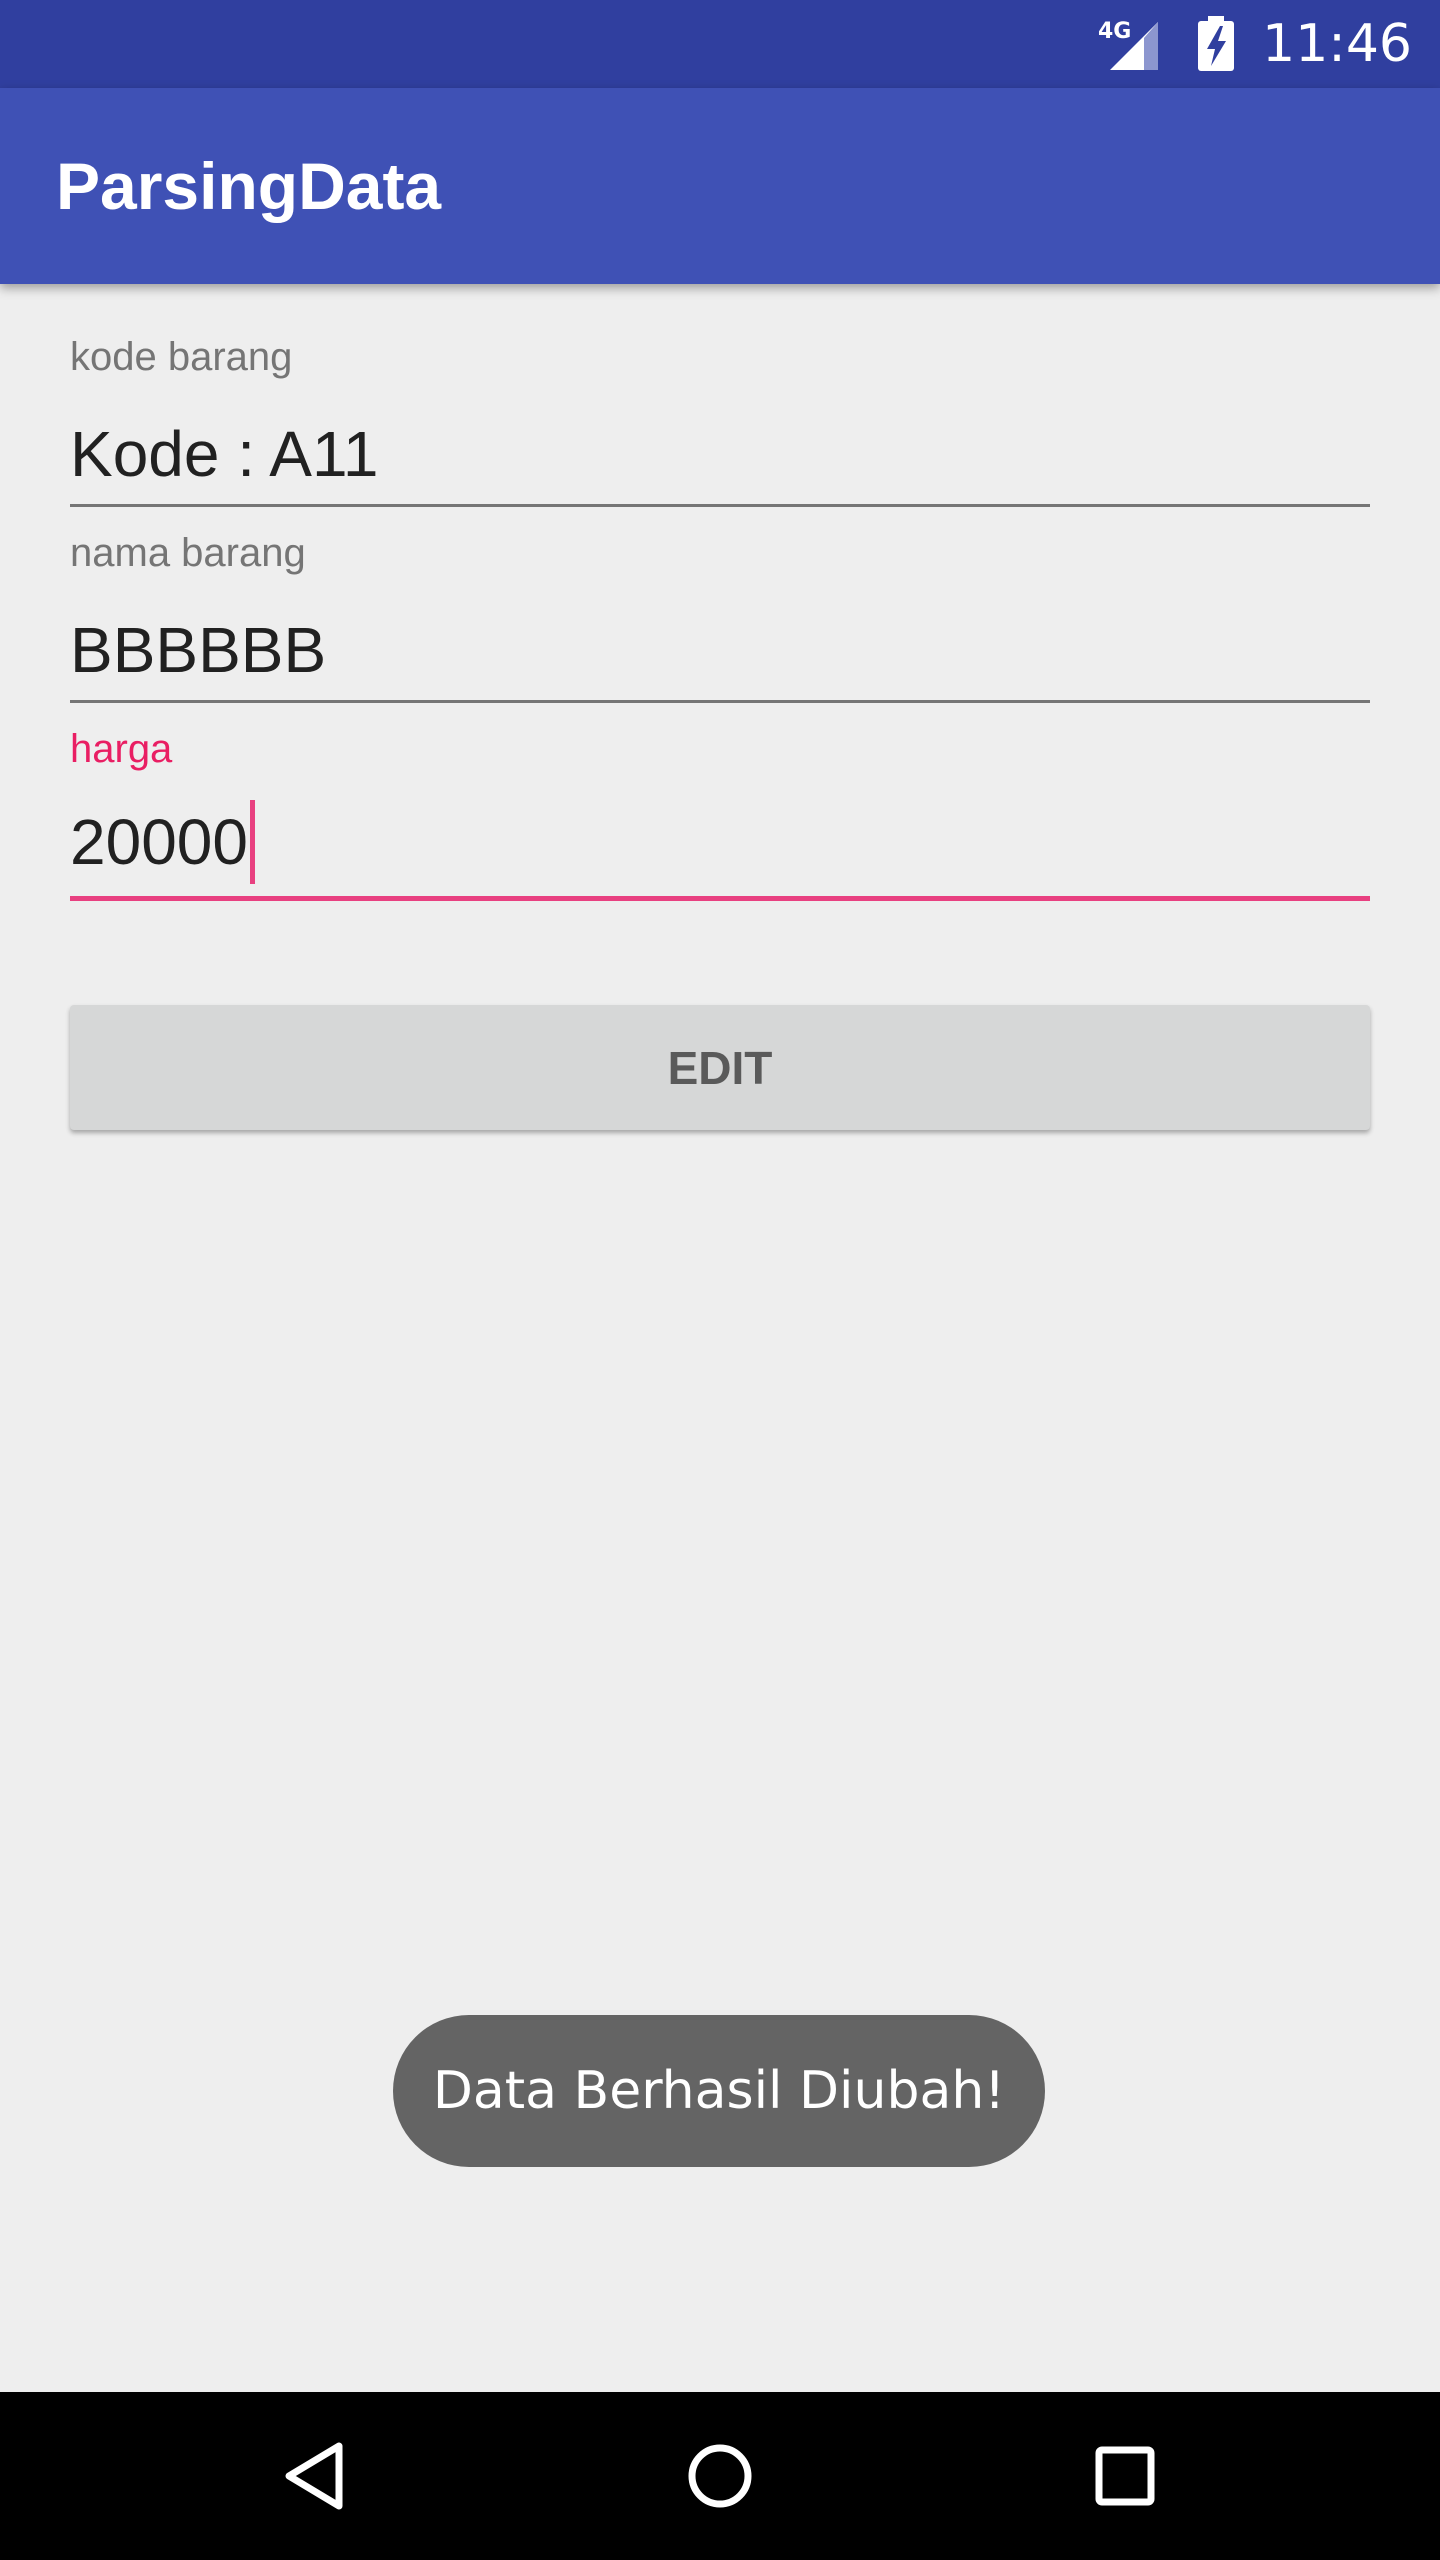 The image size is (1440, 2560). What do you see at coordinates (1255, 44) in the screenshot?
I see `status-icons: 4G 11:46` at bounding box center [1255, 44].